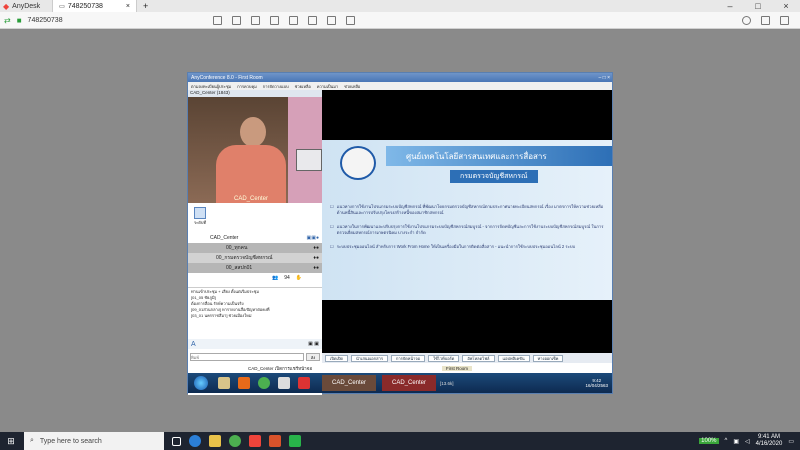  Describe the element at coordinates (736, 441) in the screenshot. I see `network-icon: ▣` at that location.